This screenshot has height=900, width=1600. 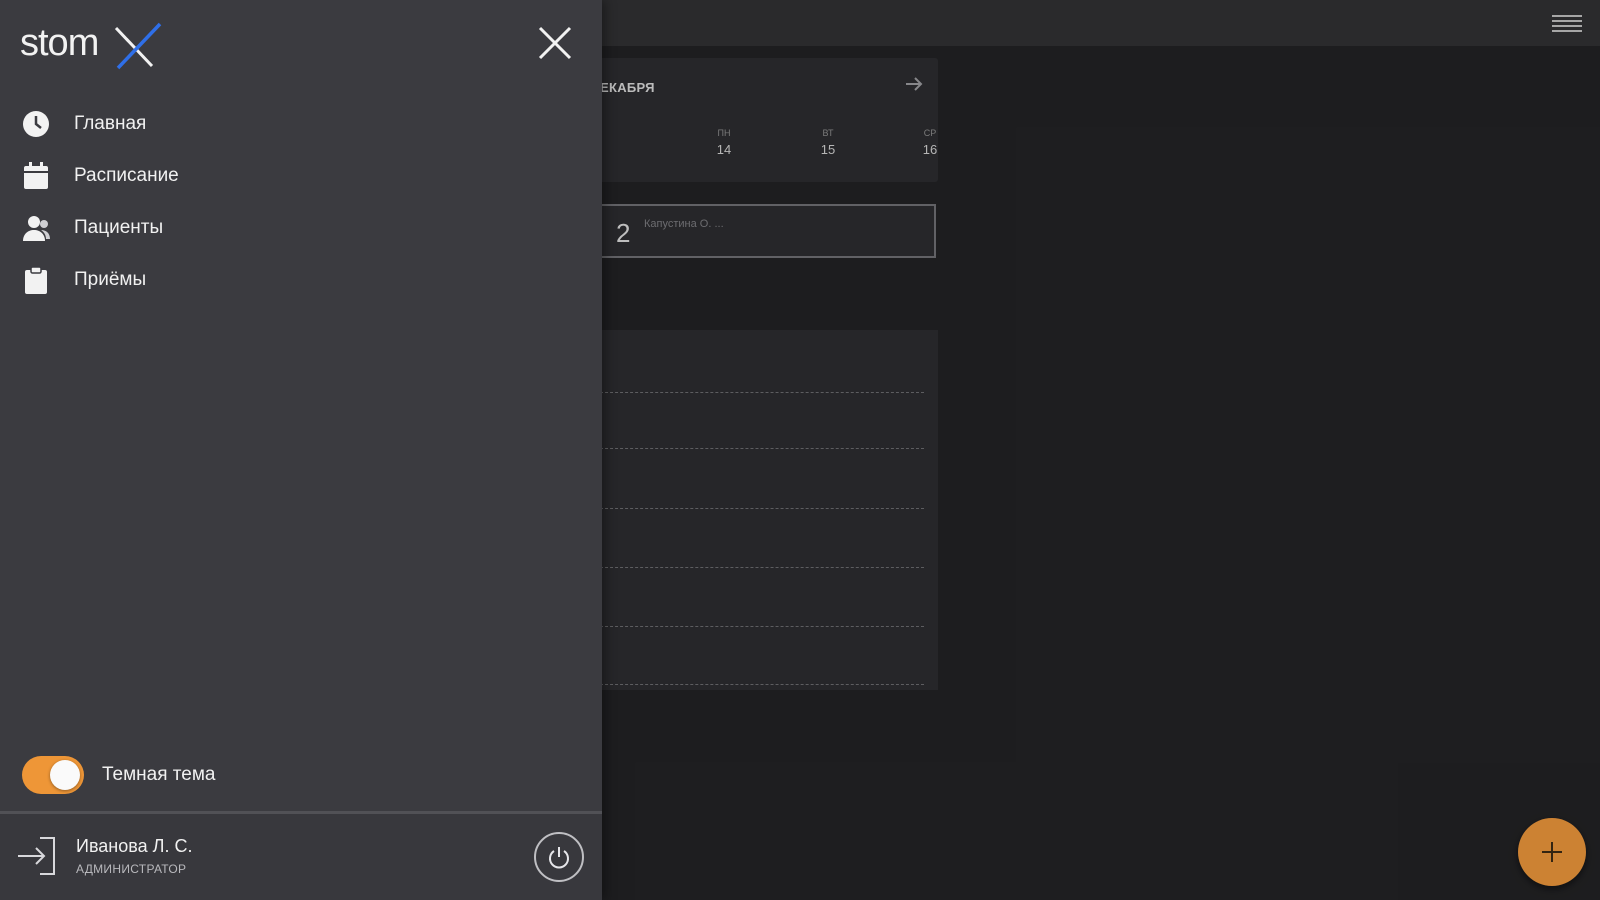 I want to click on power-button, so click(x=559, y=857).